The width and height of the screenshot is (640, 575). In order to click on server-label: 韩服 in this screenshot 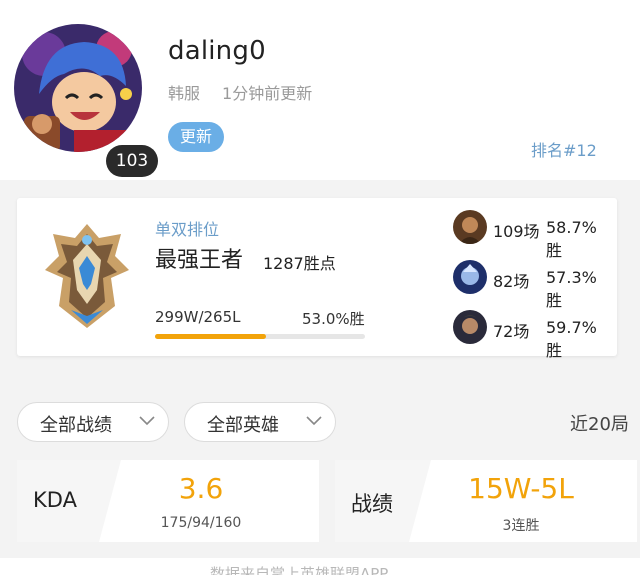, I will do `click(184, 93)`.